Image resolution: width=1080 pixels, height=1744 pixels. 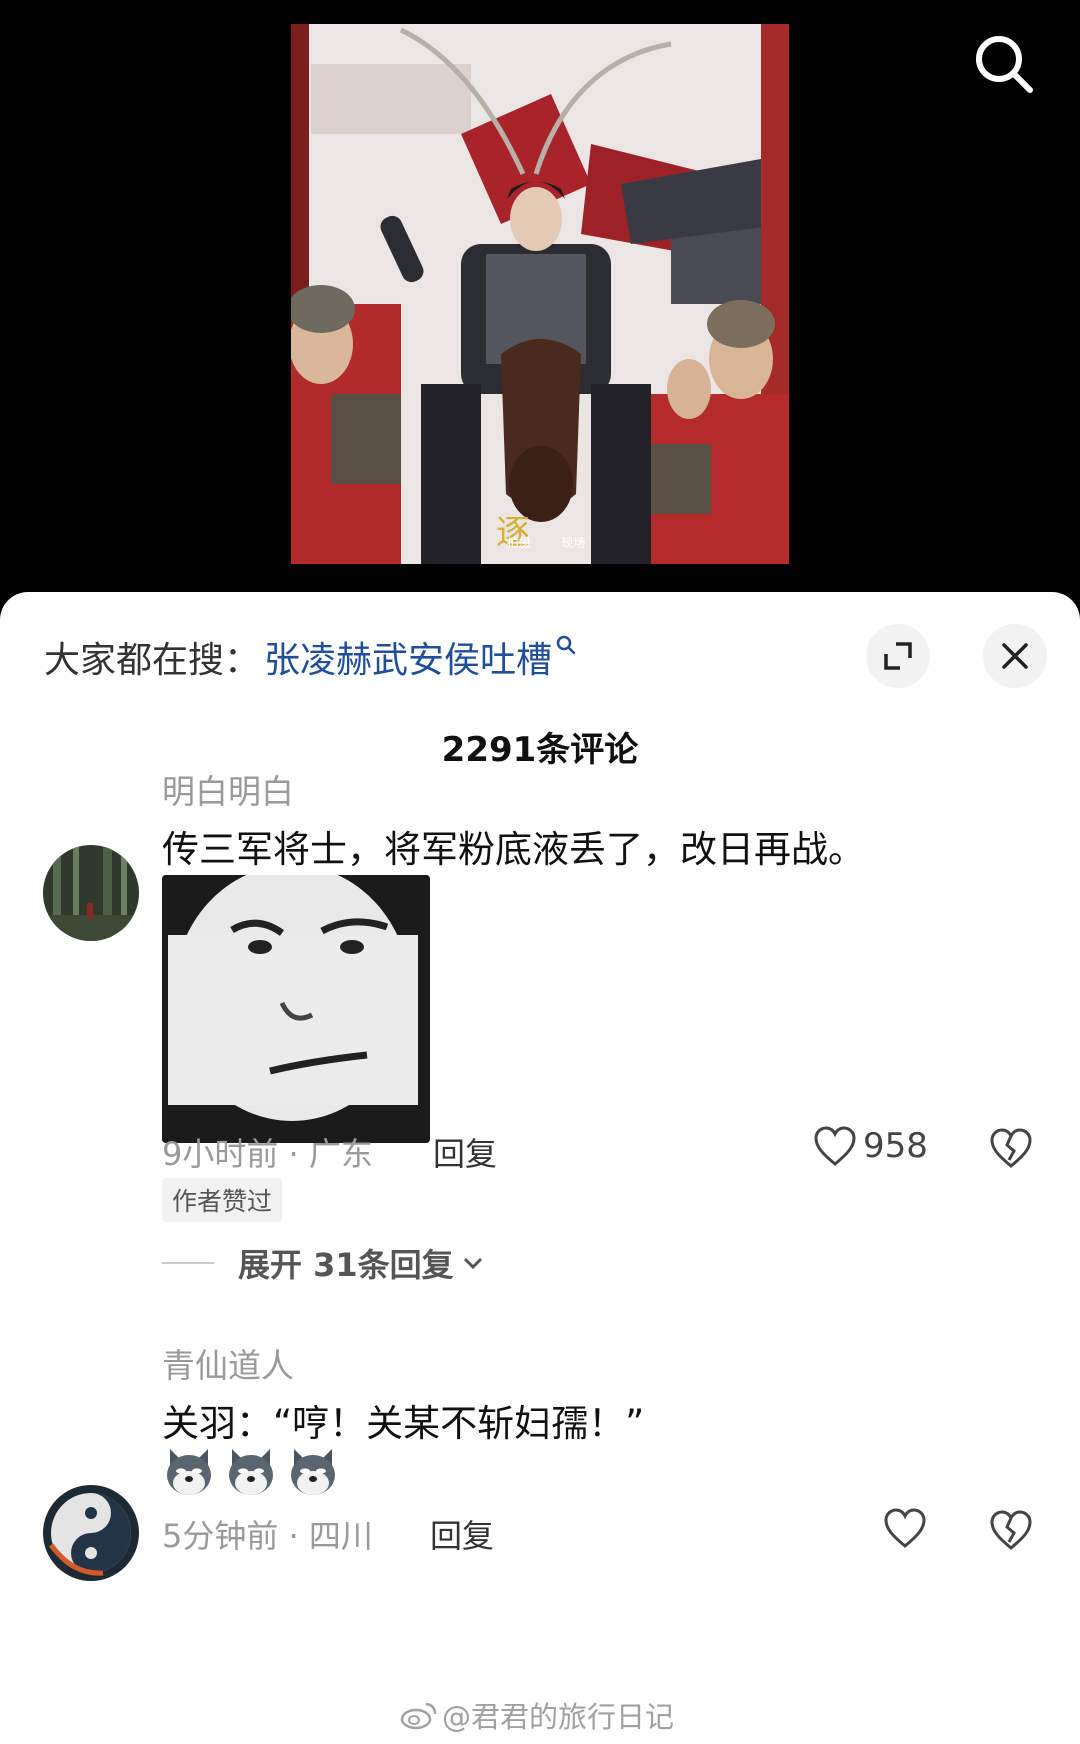 I want to click on like-button: 958, so click(x=870, y=1146).